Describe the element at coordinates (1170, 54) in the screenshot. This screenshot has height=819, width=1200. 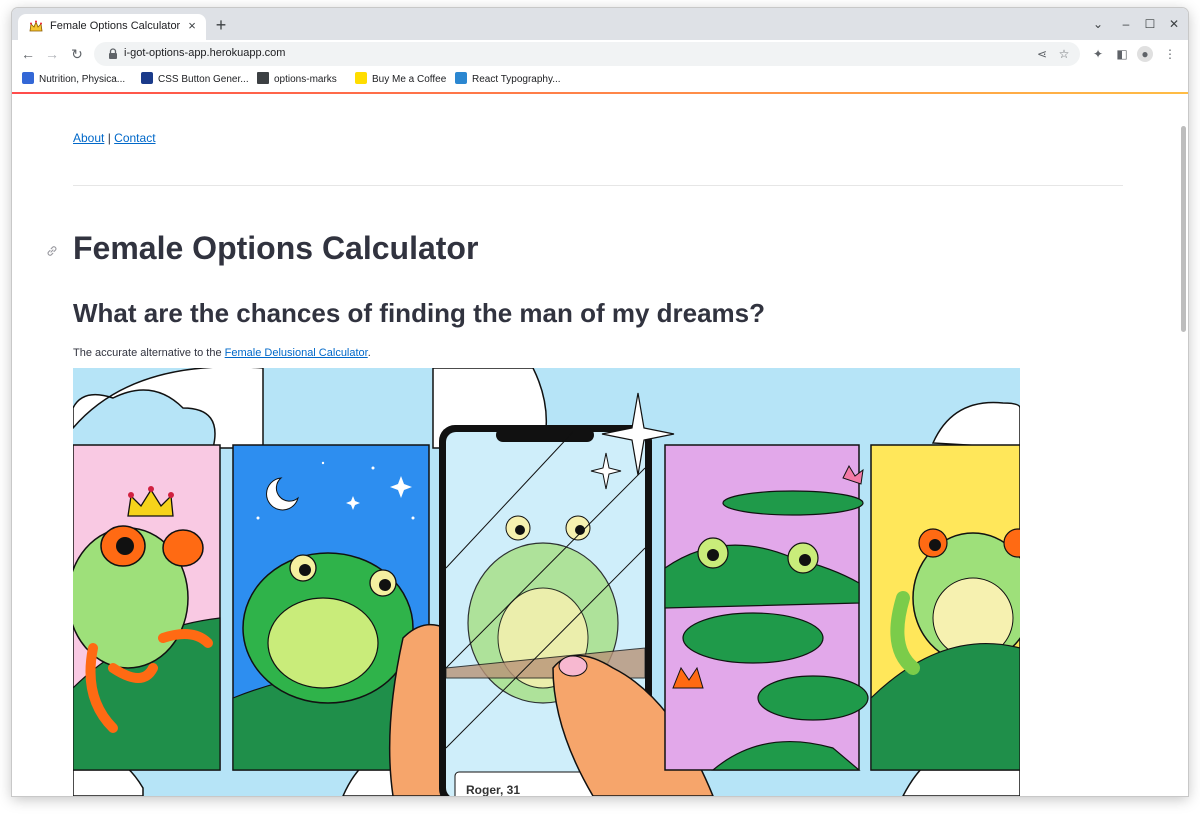
I see `menu-icon: ⋮` at that location.